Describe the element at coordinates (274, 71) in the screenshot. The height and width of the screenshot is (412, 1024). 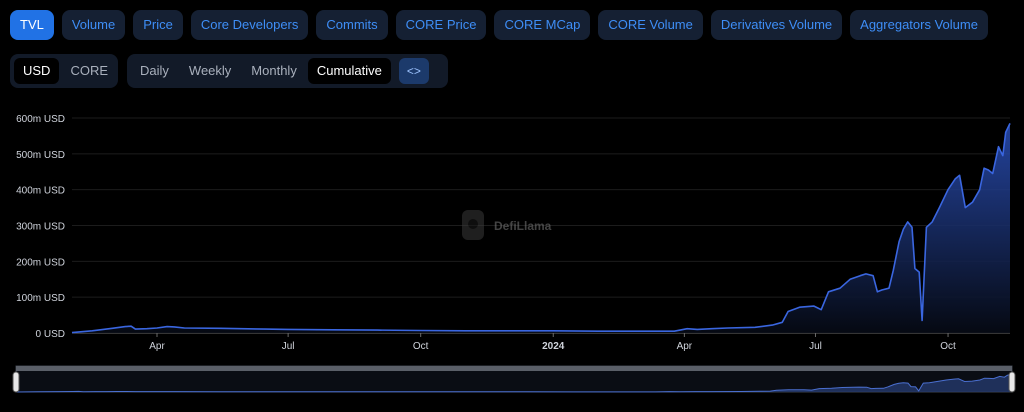
I see `interval-monthly-button: Monthly` at that location.